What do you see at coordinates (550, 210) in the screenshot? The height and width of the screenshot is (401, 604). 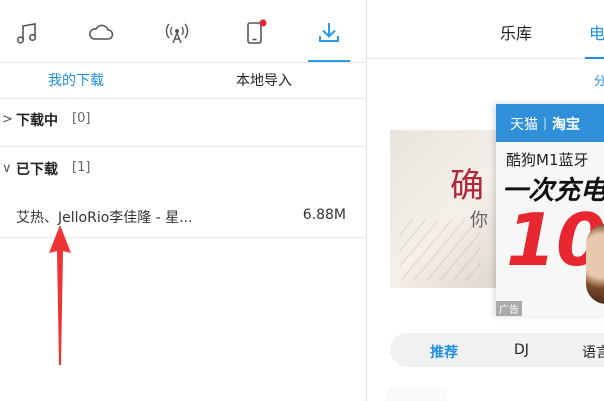 I see `ad-banner: 天猫 | 淘宝 酷狗M1蓝牙 一次充电 10 广告` at bounding box center [550, 210].